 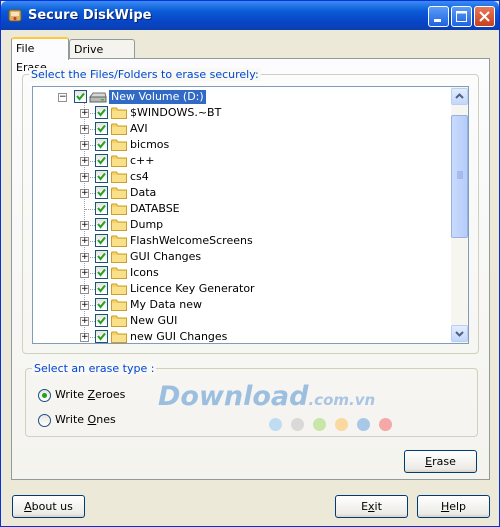 I want to click on help-button: Help, so click(x=453, y=506).